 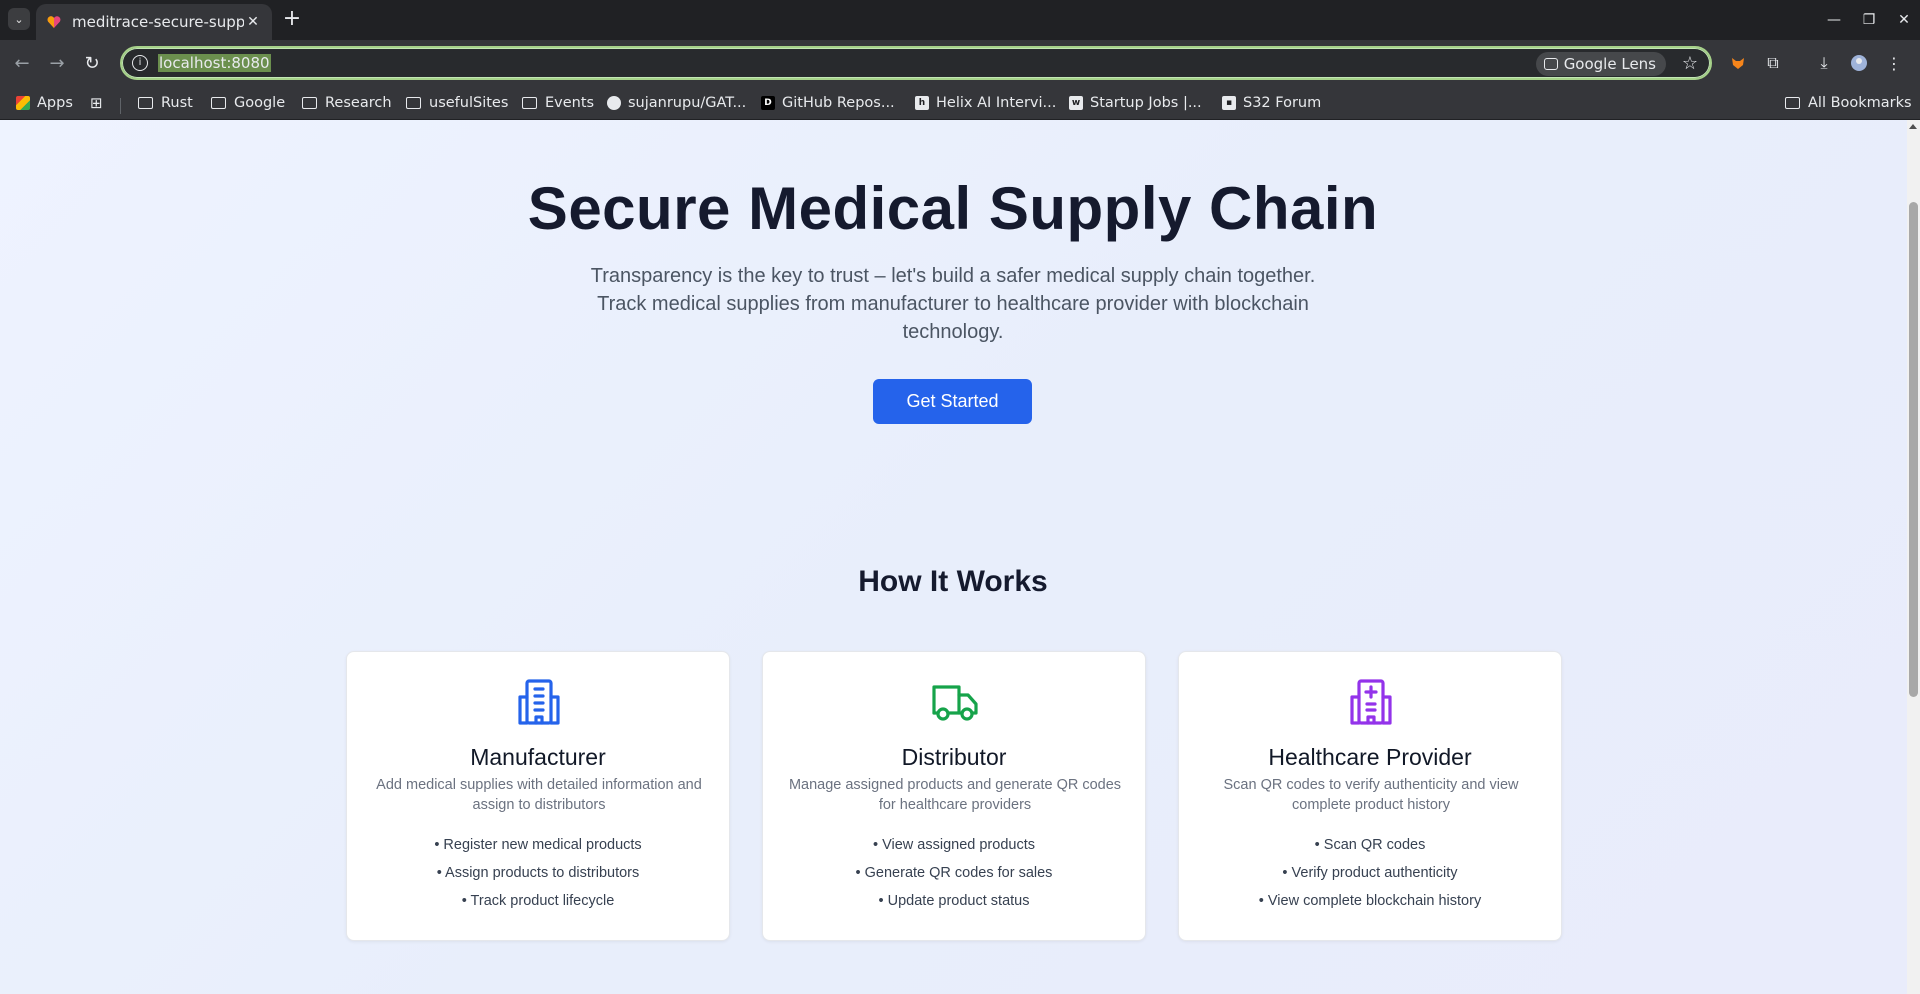 I want to click on github-icon, so click(x=614, y=103).